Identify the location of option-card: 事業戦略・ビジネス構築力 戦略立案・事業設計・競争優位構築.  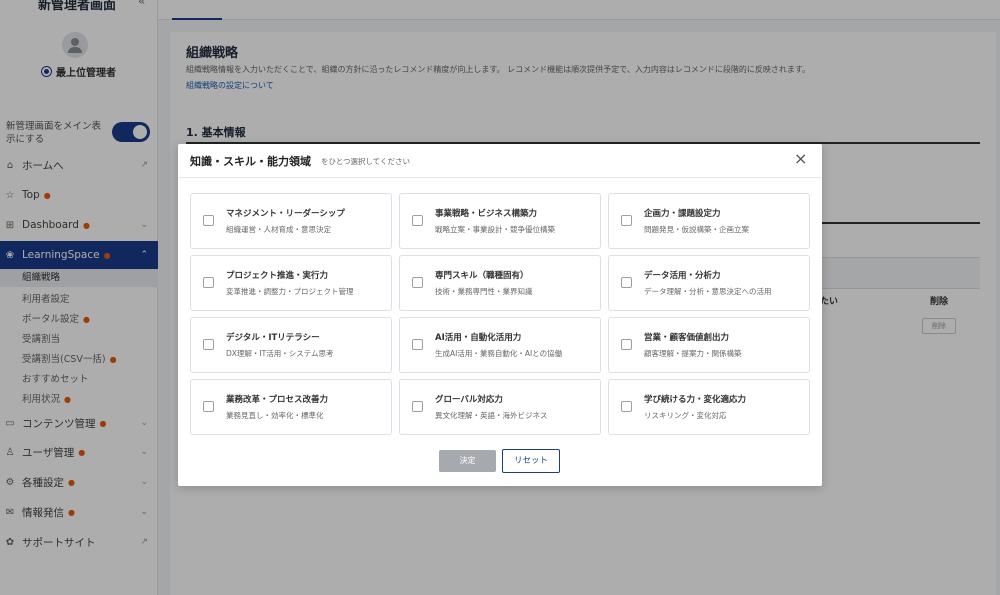
(500, 221).